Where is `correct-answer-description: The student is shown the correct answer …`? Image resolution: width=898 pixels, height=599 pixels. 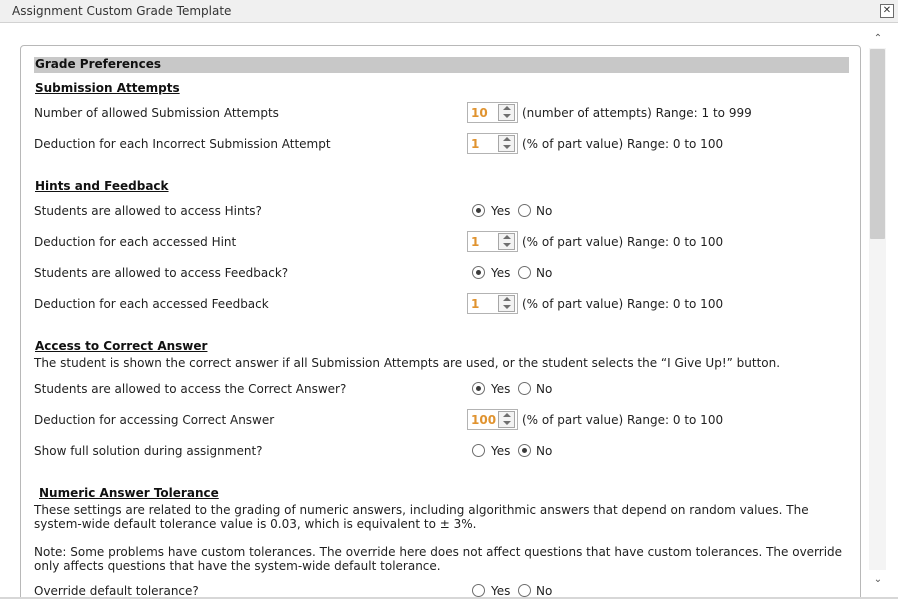
correct-answer-description: The student is shown the correct answer … is located at coordinates (407, 363).